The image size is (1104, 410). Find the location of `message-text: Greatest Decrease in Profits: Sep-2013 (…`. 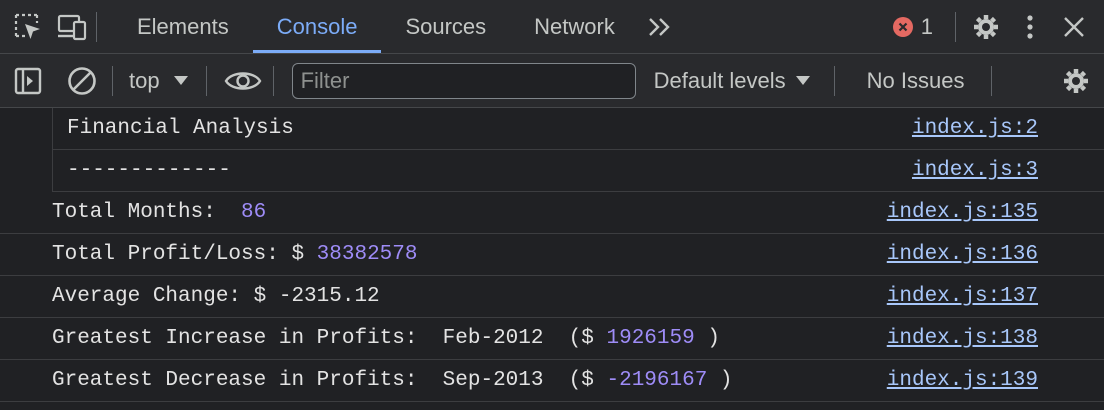

message-text: Greatest Decrease in Profits: Sep-2013 (… is located at coordinates (392, 380).